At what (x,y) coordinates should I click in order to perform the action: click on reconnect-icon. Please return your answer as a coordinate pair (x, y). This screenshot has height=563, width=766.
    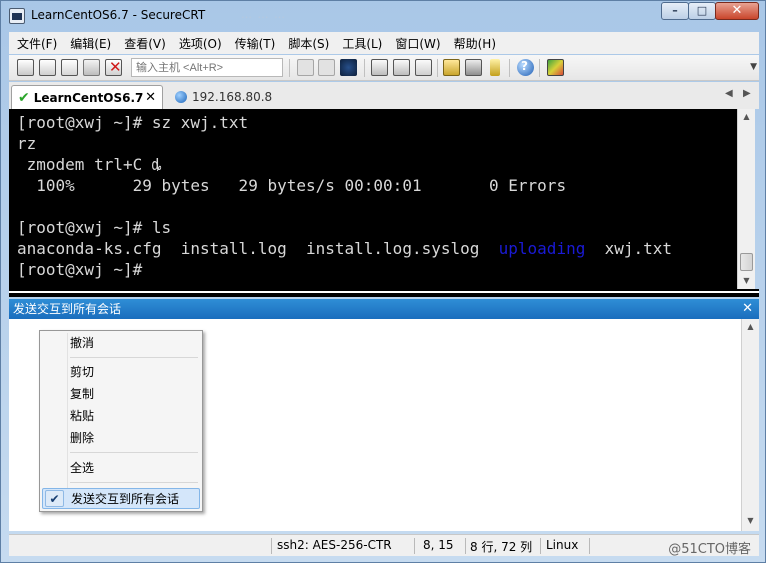
    Looking at the image, I should click on (91, 67).